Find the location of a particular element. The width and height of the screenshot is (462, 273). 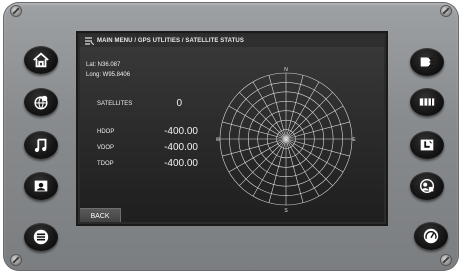

sky-plot-north-label: N is located at coordinates (286, 70).